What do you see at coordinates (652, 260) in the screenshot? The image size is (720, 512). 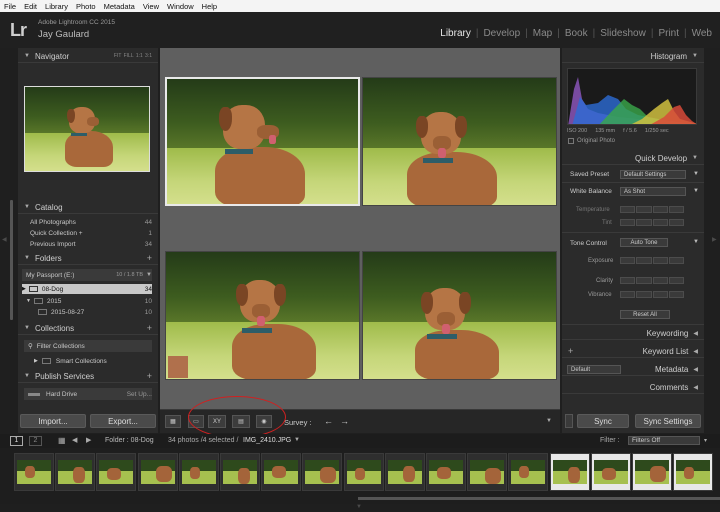 I see `exposure-buttons` at bounding box center [652, 260].